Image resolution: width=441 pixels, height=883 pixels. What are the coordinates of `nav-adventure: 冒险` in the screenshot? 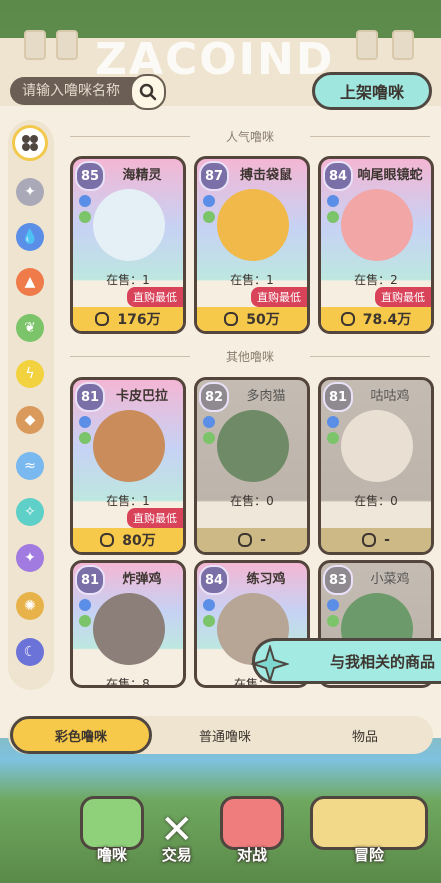 It's located at (369, 830).